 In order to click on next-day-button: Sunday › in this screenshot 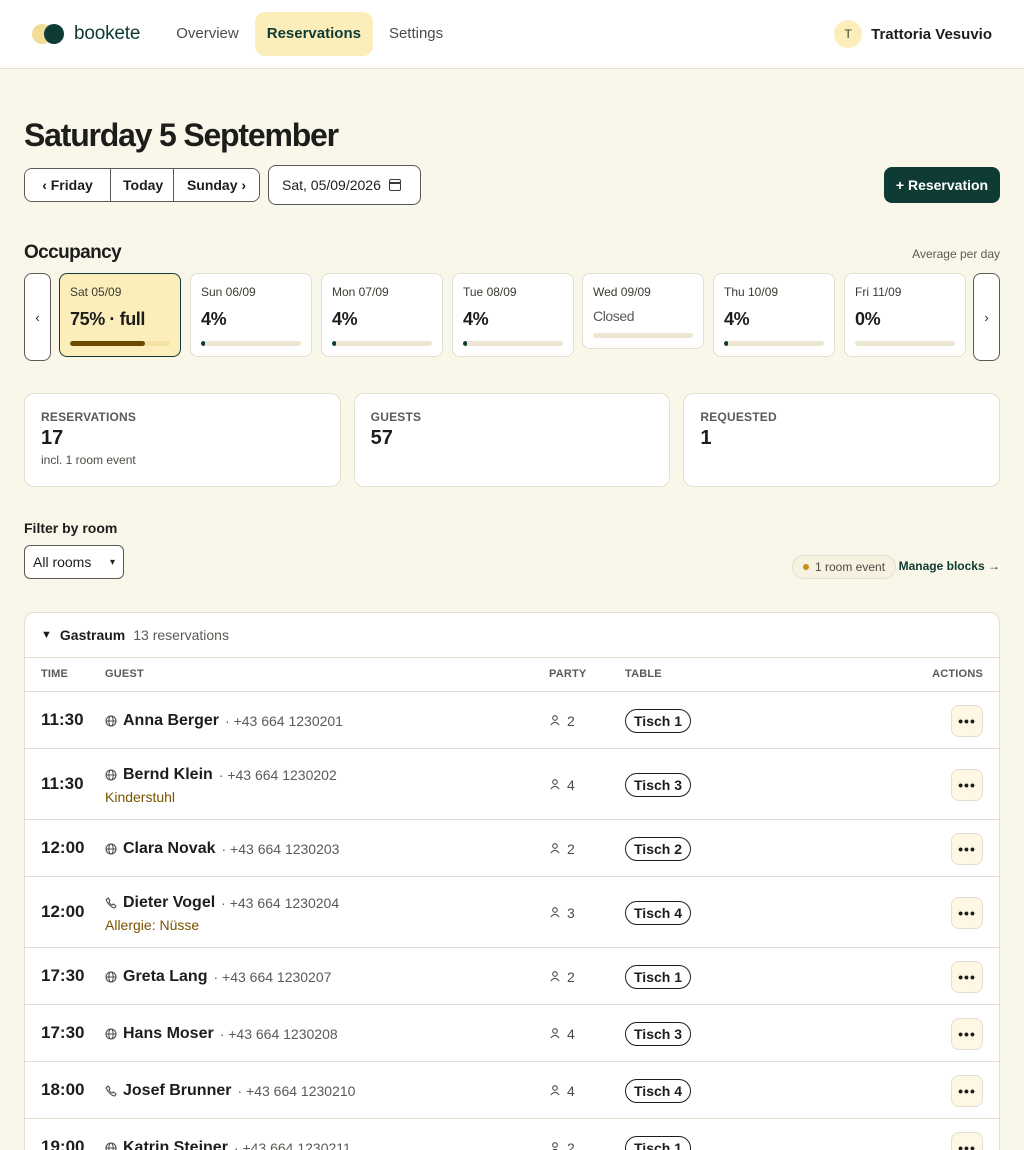, I will do `click(216, 185)`.